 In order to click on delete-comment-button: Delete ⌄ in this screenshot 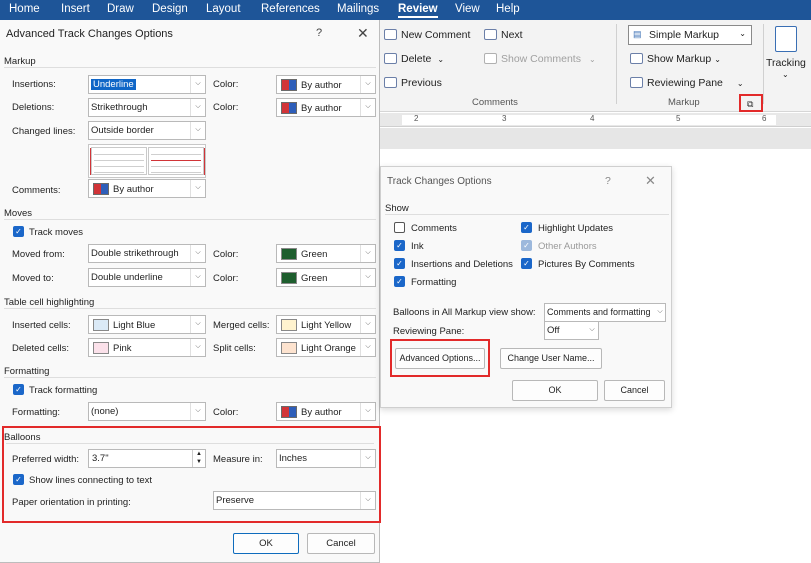, I will do `click(414, 59)`.